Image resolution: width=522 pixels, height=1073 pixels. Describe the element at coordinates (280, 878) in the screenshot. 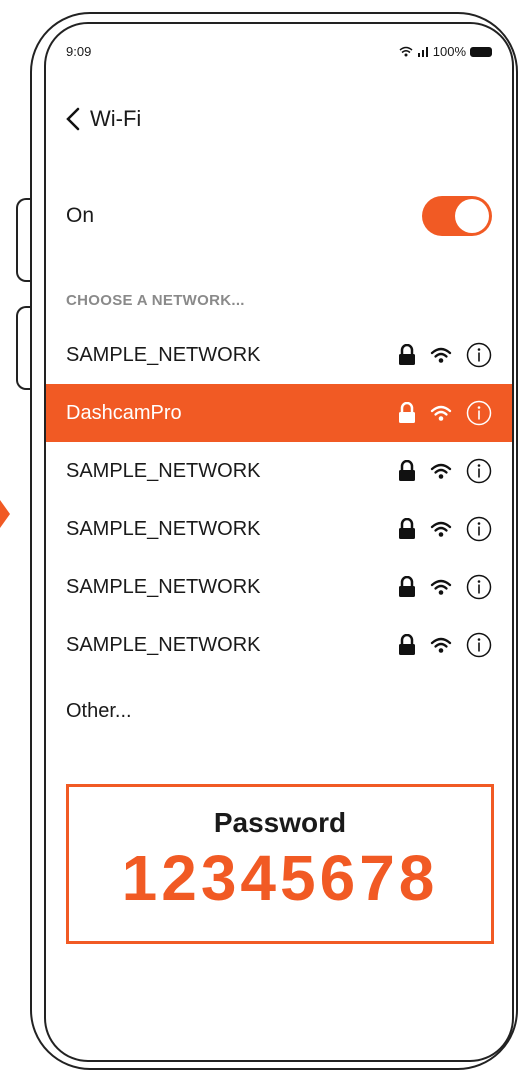

I see `password-value: 12345678` at that location.